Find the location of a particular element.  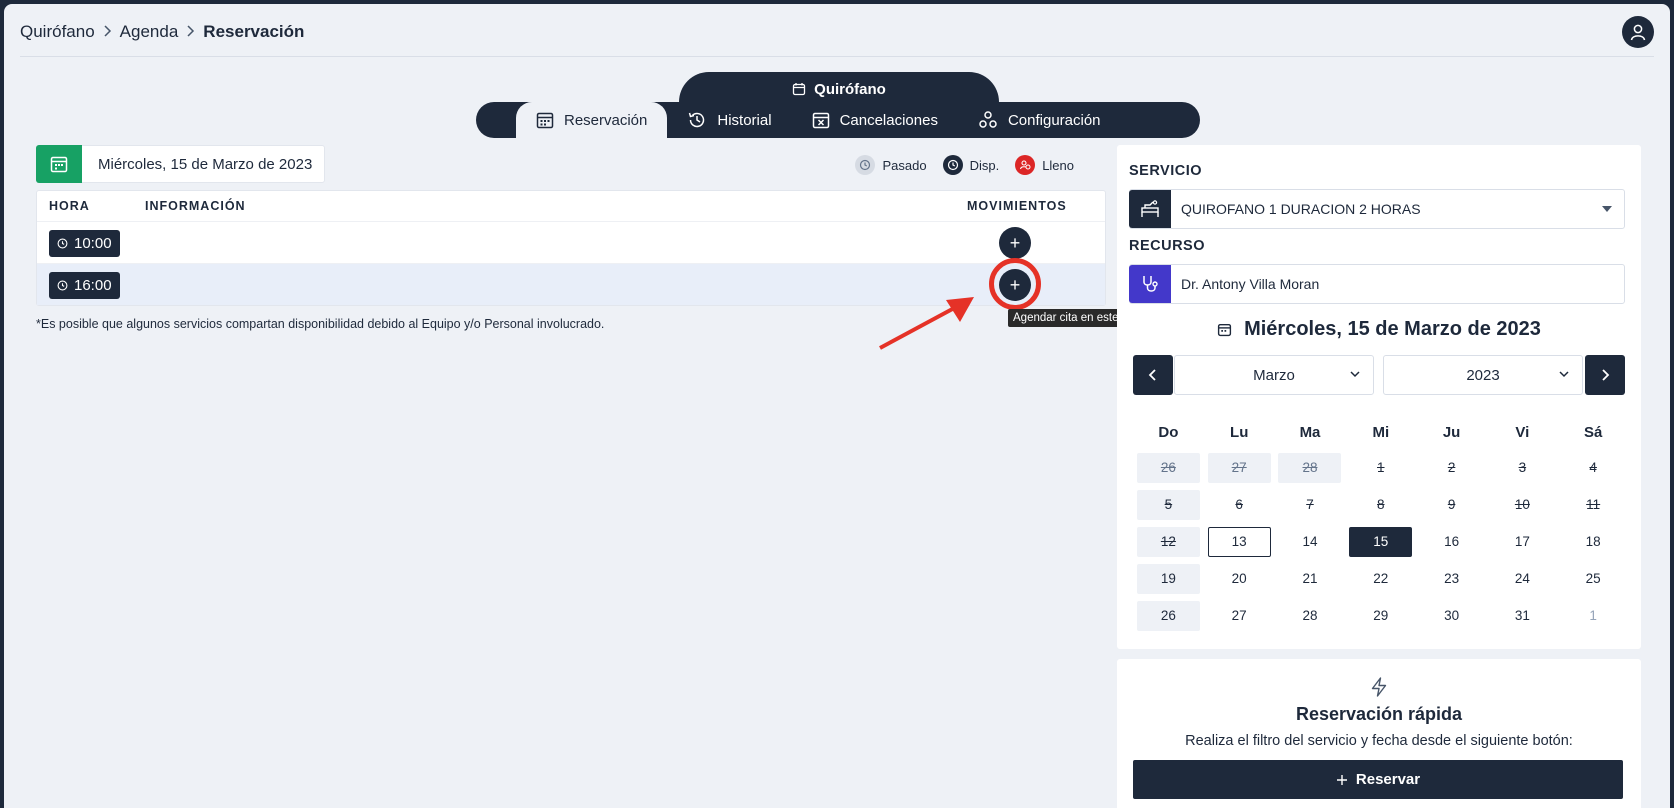

day-number: 31 is located at coordinates (1522, 615).